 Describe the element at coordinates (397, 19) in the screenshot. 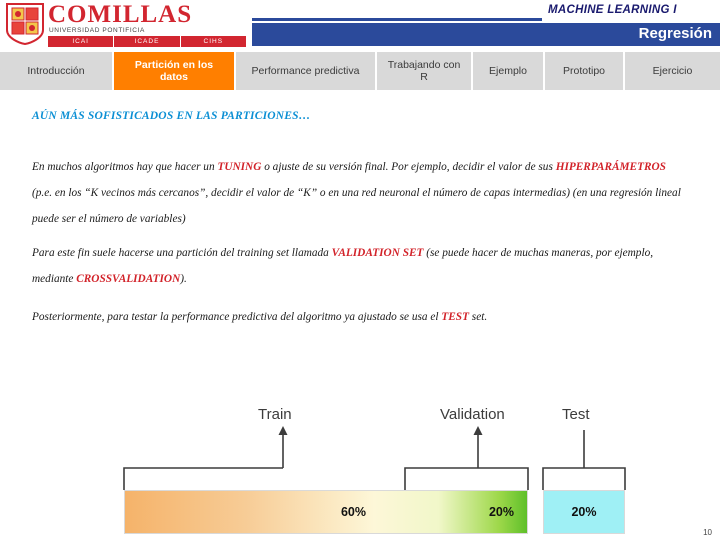

I see `header-rule` at that location.